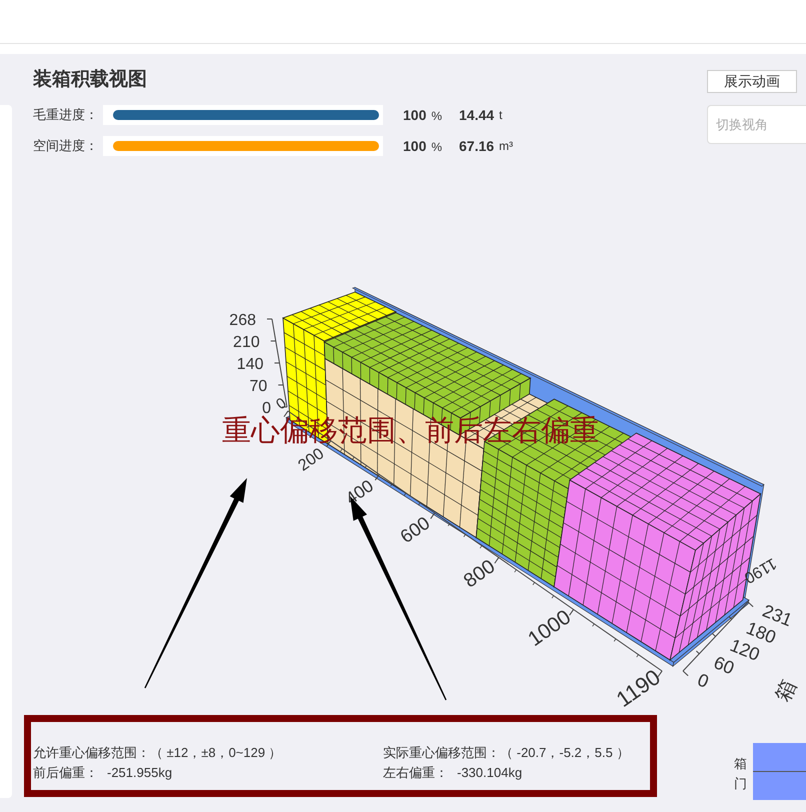 This screenshot has width=806, height=812. I want to click on amount-unit: t, so click(500, 115).